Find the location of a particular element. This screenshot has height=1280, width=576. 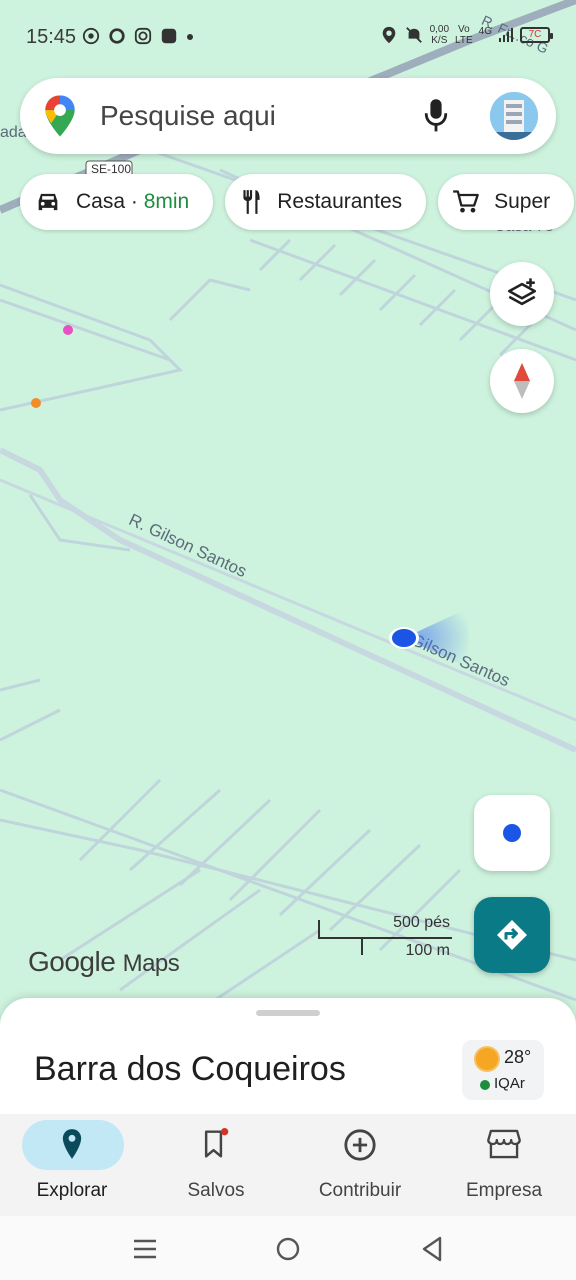

volte: Vo LTE is located at coordinates (464, 35).